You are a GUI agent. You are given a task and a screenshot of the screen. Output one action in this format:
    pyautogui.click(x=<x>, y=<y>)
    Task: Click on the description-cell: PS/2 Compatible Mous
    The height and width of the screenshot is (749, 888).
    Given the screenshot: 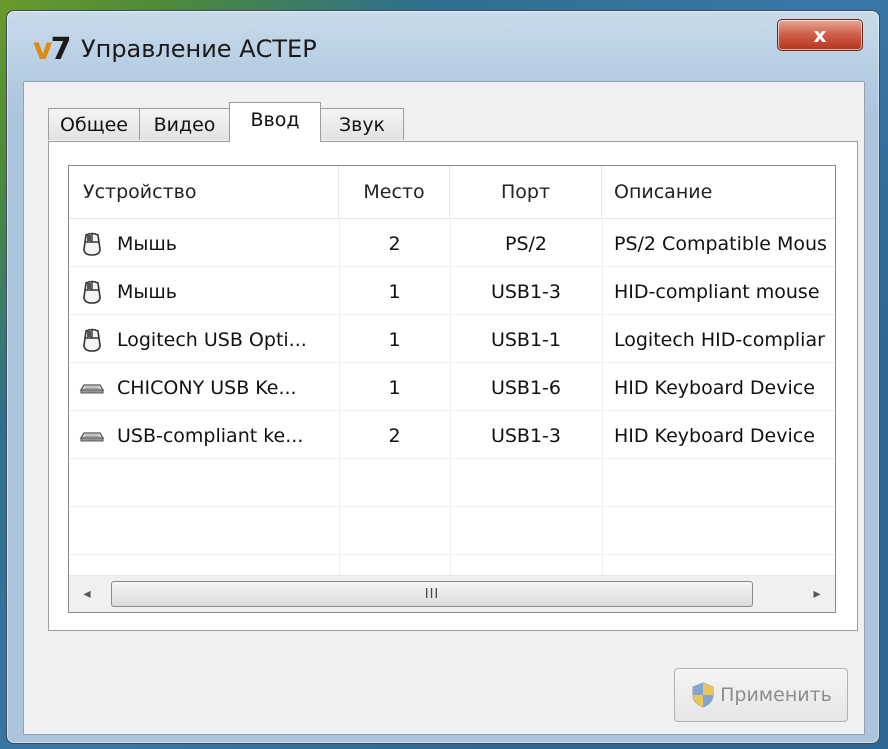 What is the action you would take?
    pyautogui.click(x=720, y=244)
    